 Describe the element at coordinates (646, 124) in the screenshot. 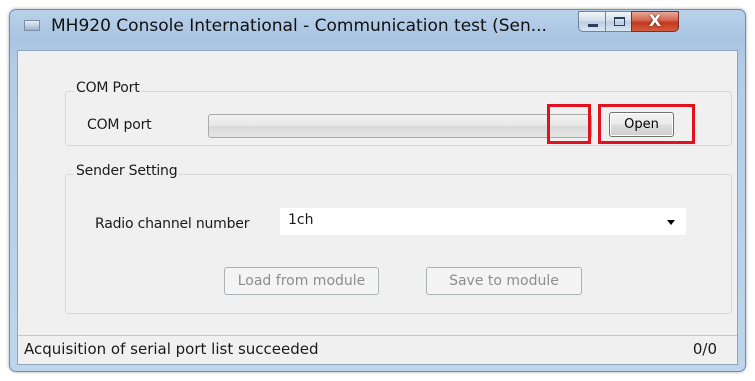

I see `open-highlight-box` at that location.